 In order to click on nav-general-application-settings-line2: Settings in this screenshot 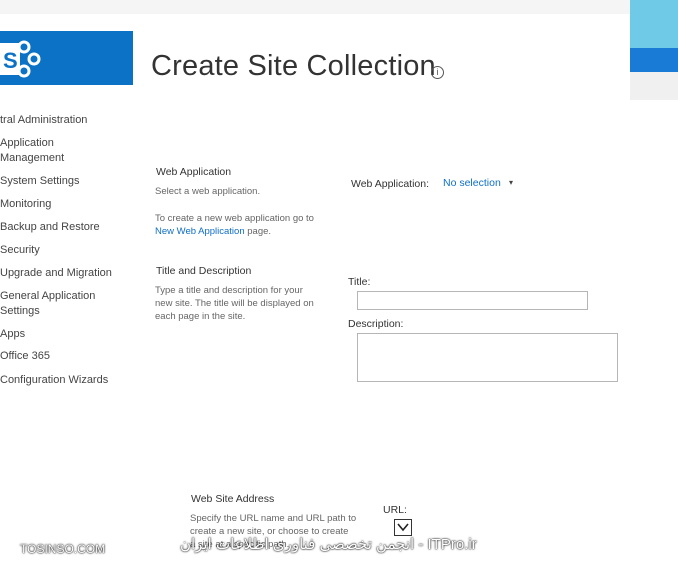, I will do `click(20, 311)`.